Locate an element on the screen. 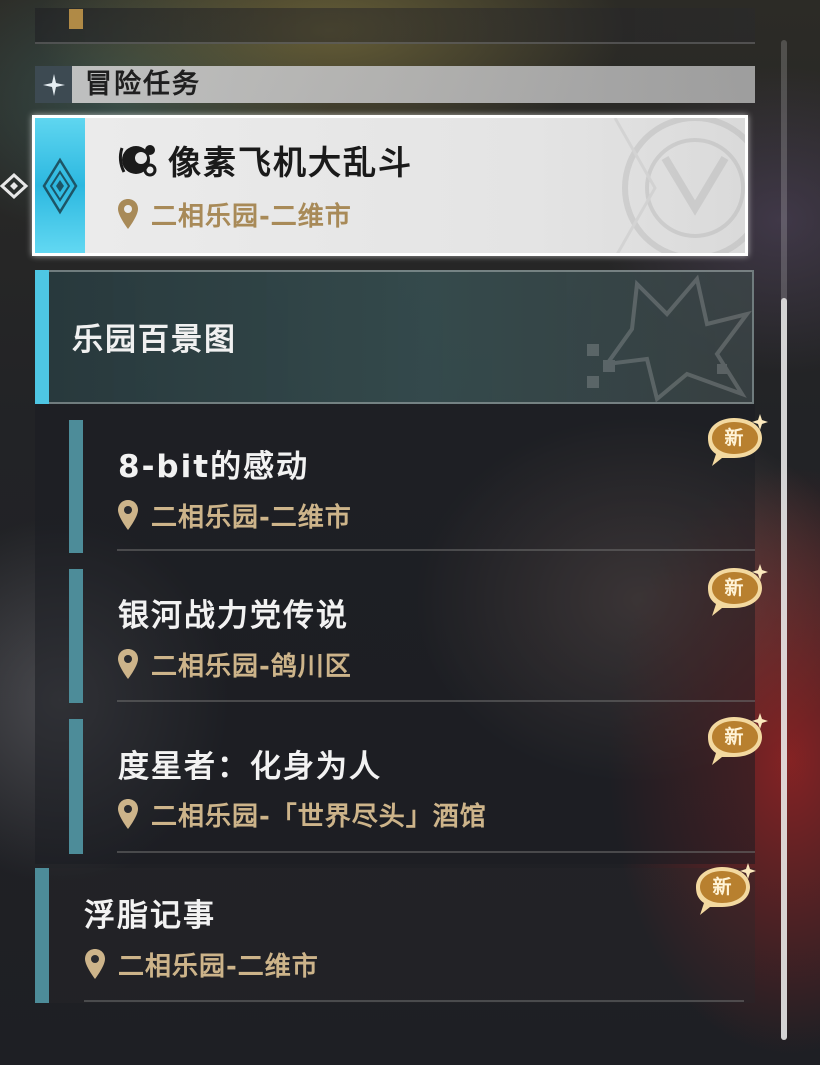 The width and height of the screenshot is (820, 1065). quest-location: 二相乐园-鸽川区 is located at coordinates (251, 667).